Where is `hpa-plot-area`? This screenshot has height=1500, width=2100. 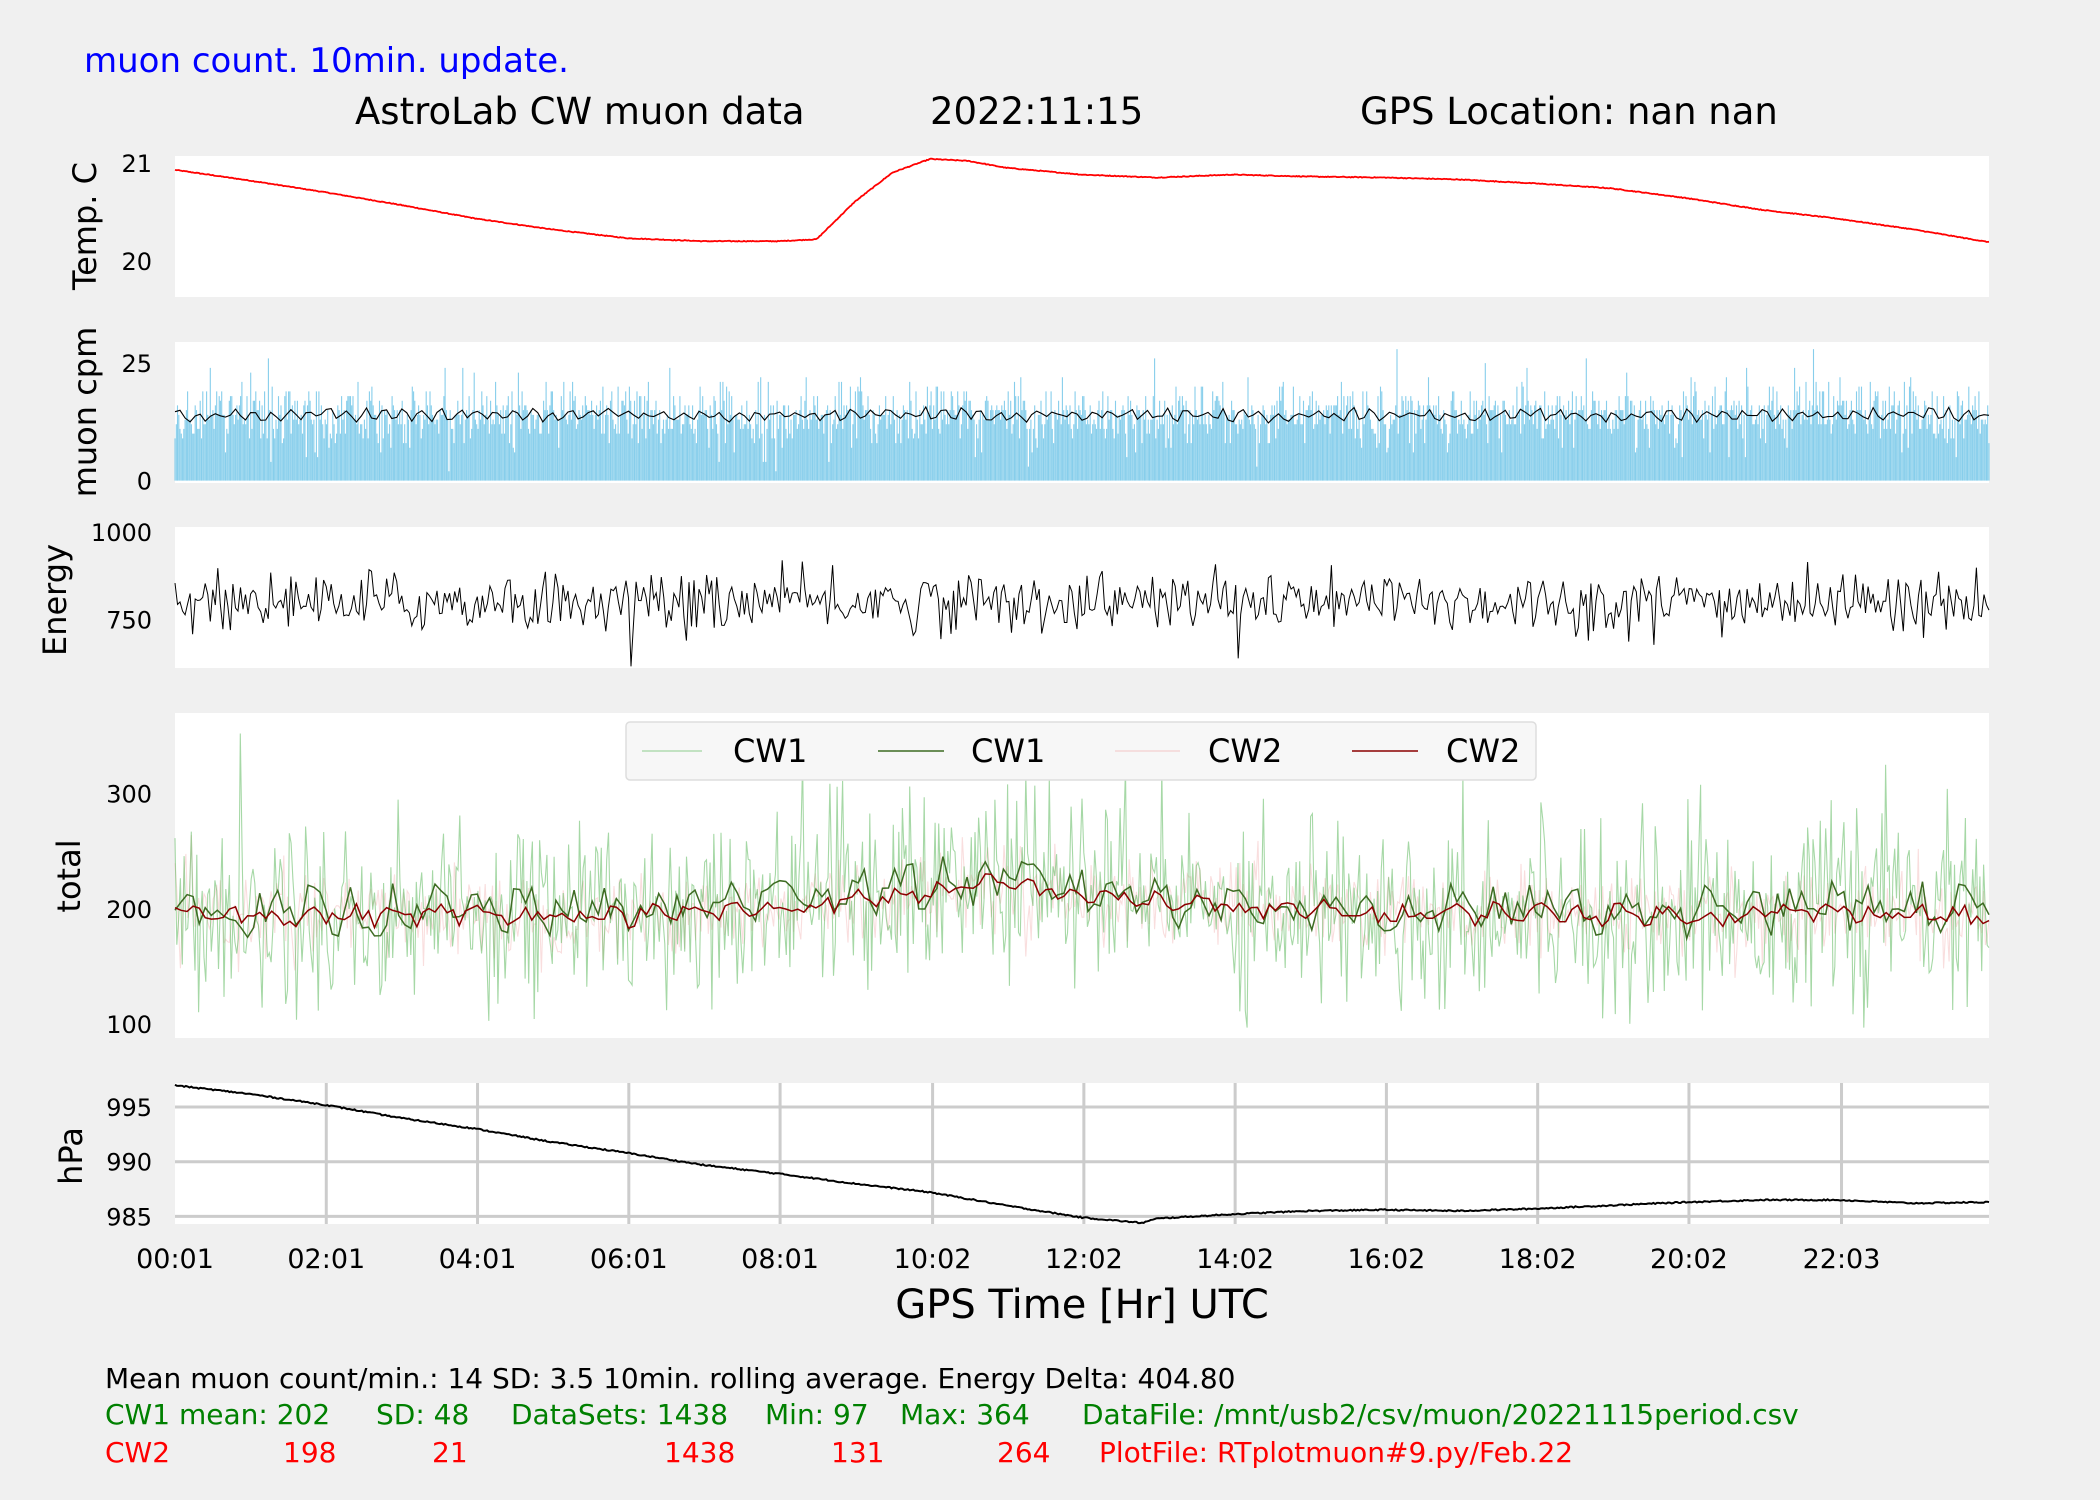
hpa-plot-area is located at coordinates (1082, 1153).